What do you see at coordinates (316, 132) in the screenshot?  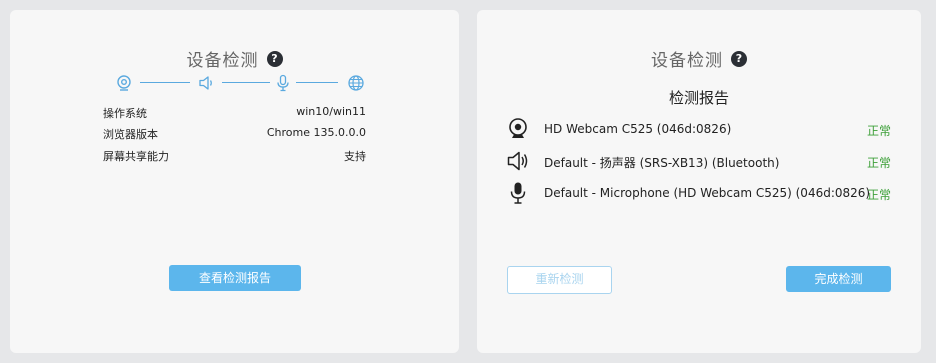 I see `info-value: Chrome 135.0.0.0` at bounding box center [316, 132].